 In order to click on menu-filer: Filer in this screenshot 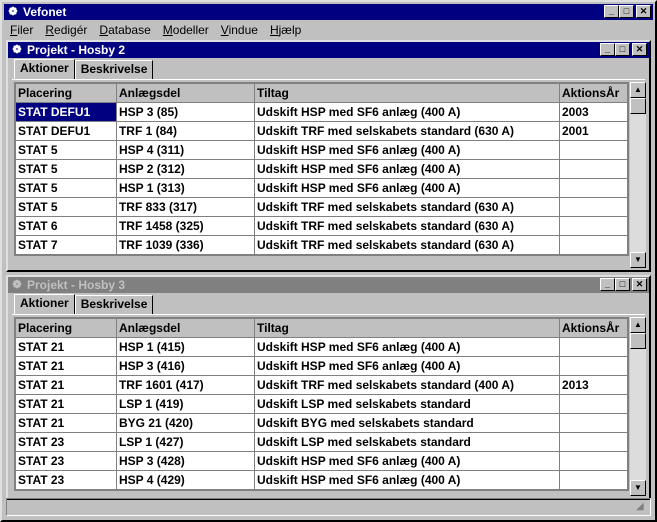, I will do `click(21, 30)`.